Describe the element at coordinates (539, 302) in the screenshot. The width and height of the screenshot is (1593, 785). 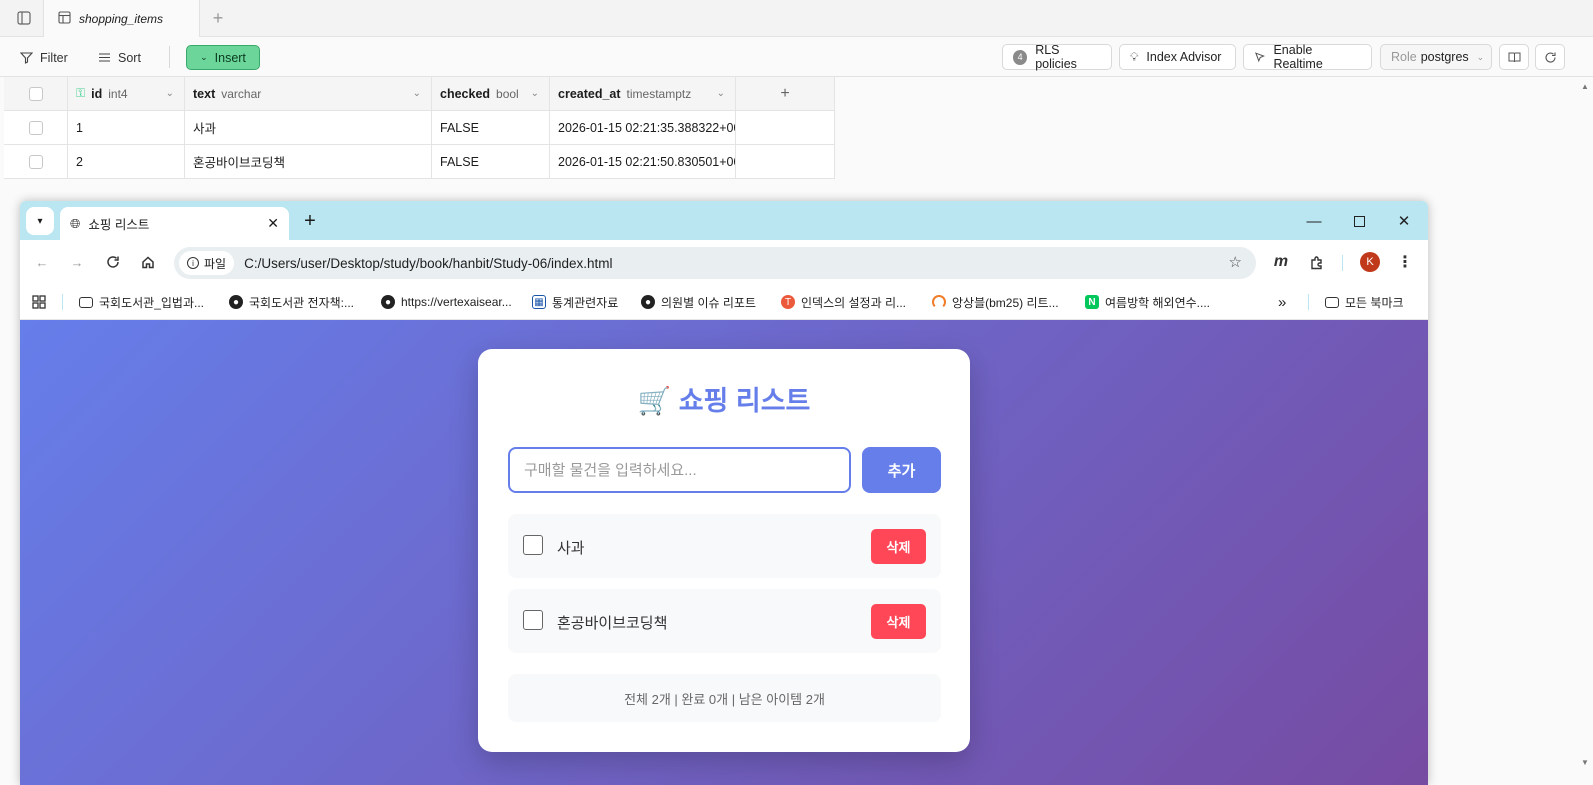
I see `stats-doc-icon: ▦` at that location.